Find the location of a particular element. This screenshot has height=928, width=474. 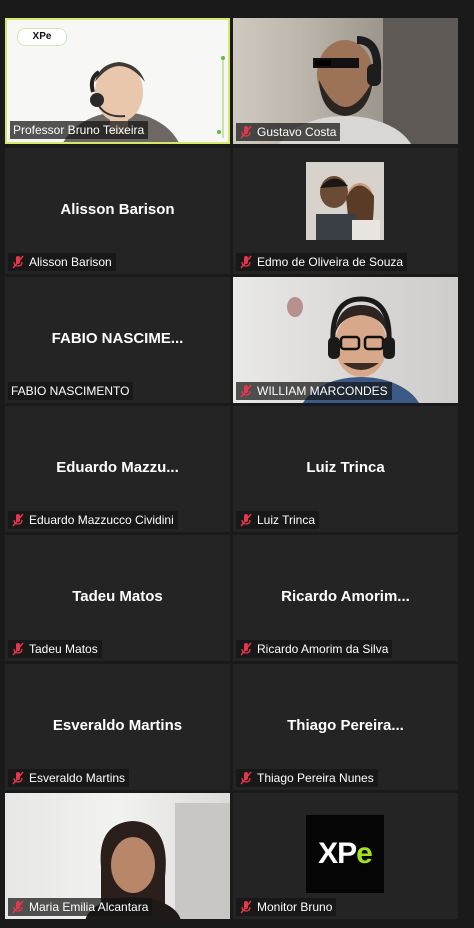

participant-name: Luiz Trinca is located at coordinates (286, 520).